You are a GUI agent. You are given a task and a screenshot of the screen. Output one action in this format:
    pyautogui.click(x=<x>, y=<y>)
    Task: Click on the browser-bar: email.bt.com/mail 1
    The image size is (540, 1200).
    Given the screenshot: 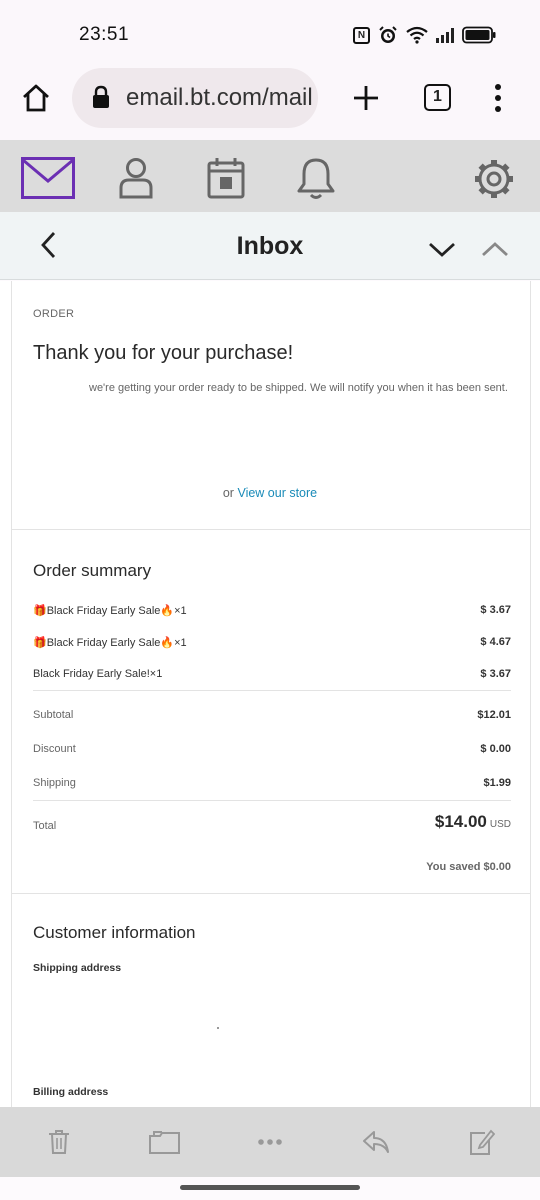 What is the action you would take?
    pyautogui.click(x=270, y=104)
    